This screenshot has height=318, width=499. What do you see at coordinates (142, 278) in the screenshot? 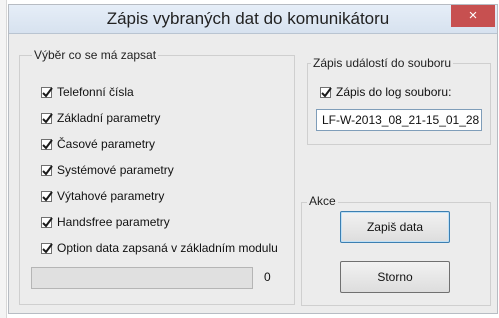
I see `progress-bar` at bounding box center [142, 278].